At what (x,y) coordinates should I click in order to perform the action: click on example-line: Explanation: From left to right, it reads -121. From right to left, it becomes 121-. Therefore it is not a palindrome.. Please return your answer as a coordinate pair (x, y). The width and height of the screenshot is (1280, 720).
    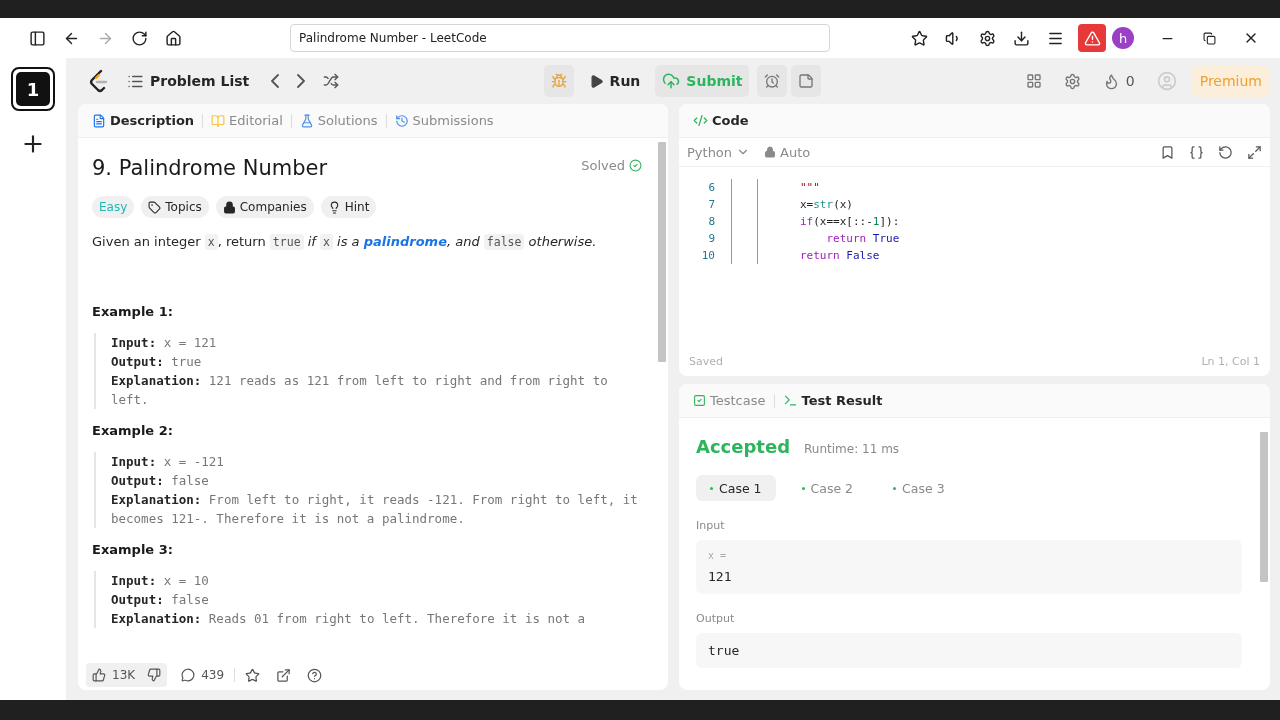
    Looking at the image, I should click on (375, 509).